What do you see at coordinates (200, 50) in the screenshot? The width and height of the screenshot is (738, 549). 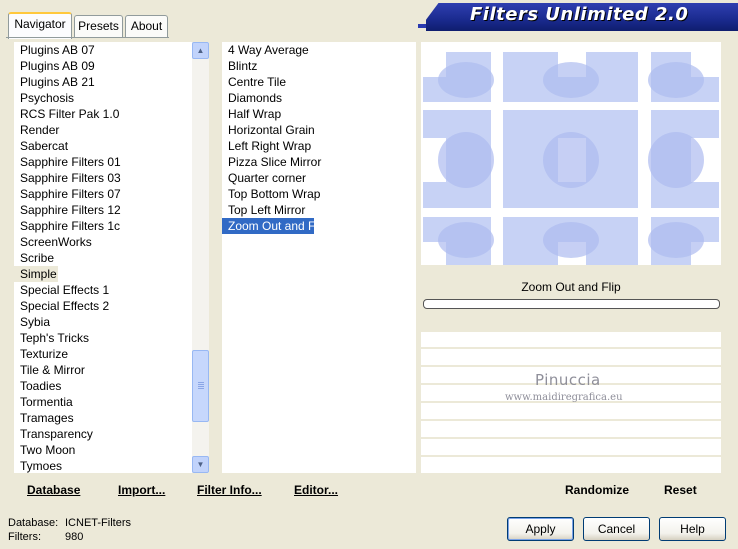 I see `scroll-up-button: ▲` at bounding box center [200, 50].